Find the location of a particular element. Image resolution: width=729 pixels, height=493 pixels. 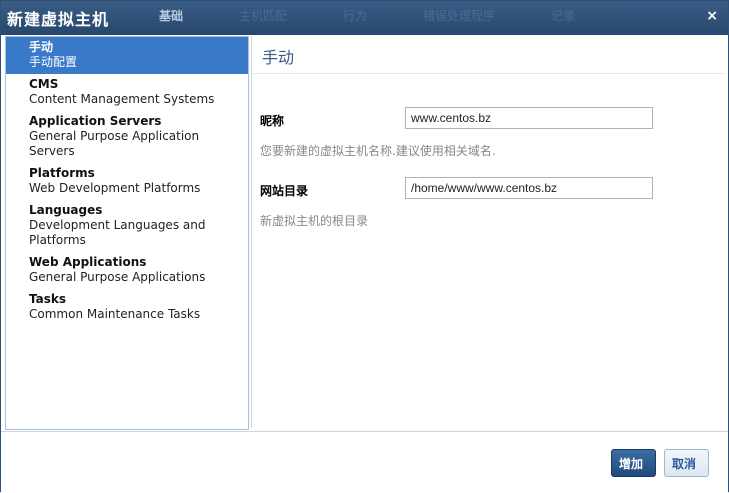

dialog-title: 新建虚拟主机 is located at coordinates (58, 19).